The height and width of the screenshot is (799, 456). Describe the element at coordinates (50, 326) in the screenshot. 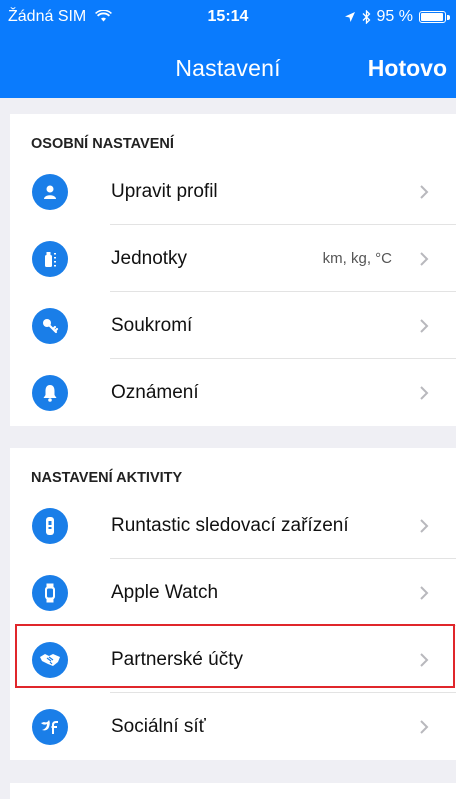

I see `key-icon` at that location.